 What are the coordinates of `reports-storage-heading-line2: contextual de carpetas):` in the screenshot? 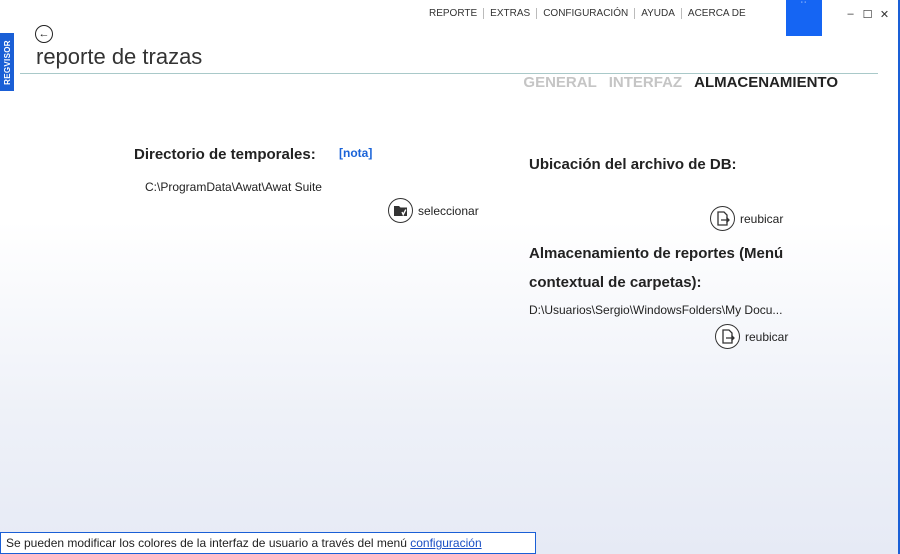 It's located at (615, 282).